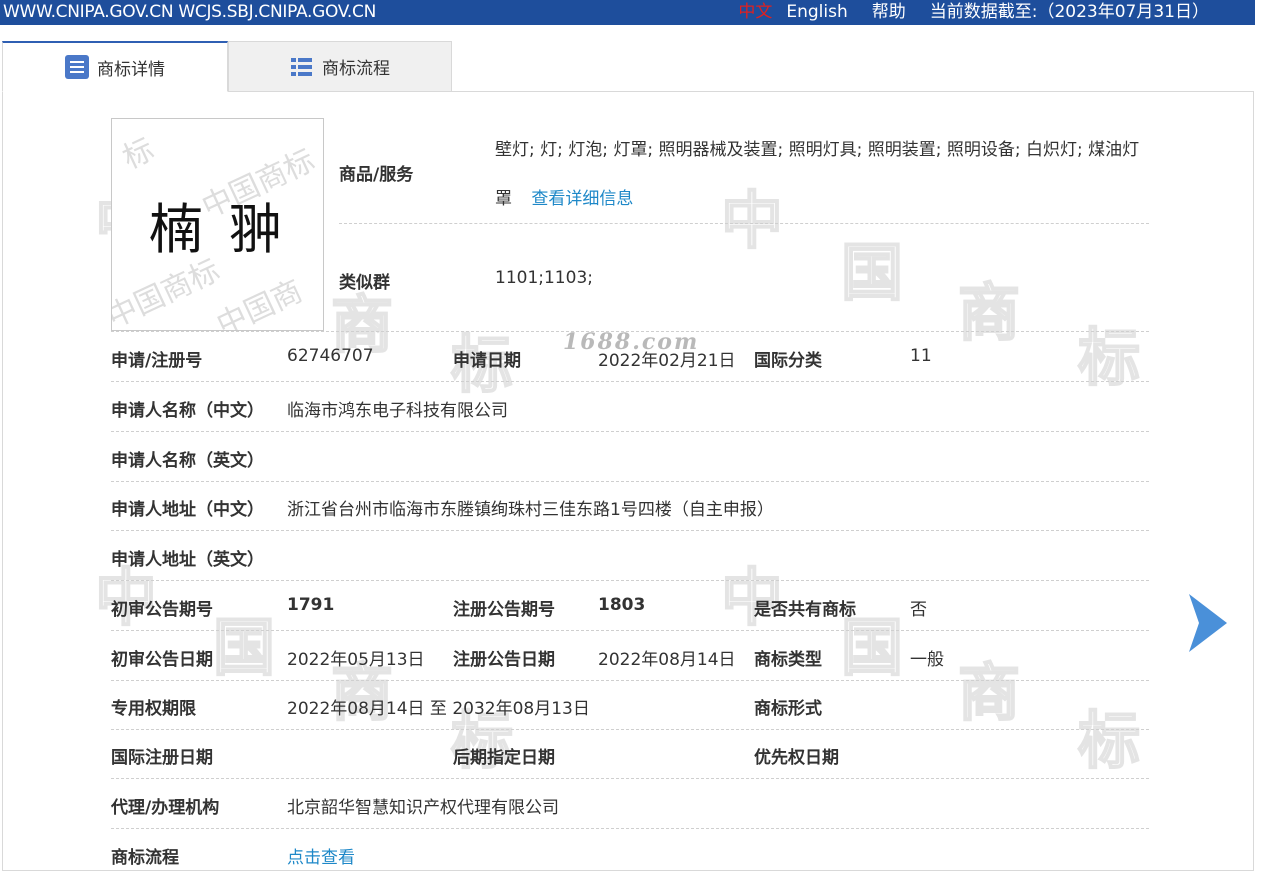 The image size is (1263, 871). What do you see at coordinates (622, 605) in the screenshot?
I see `reg-pub-no-value: 1803` at bounding box center [622, 605].